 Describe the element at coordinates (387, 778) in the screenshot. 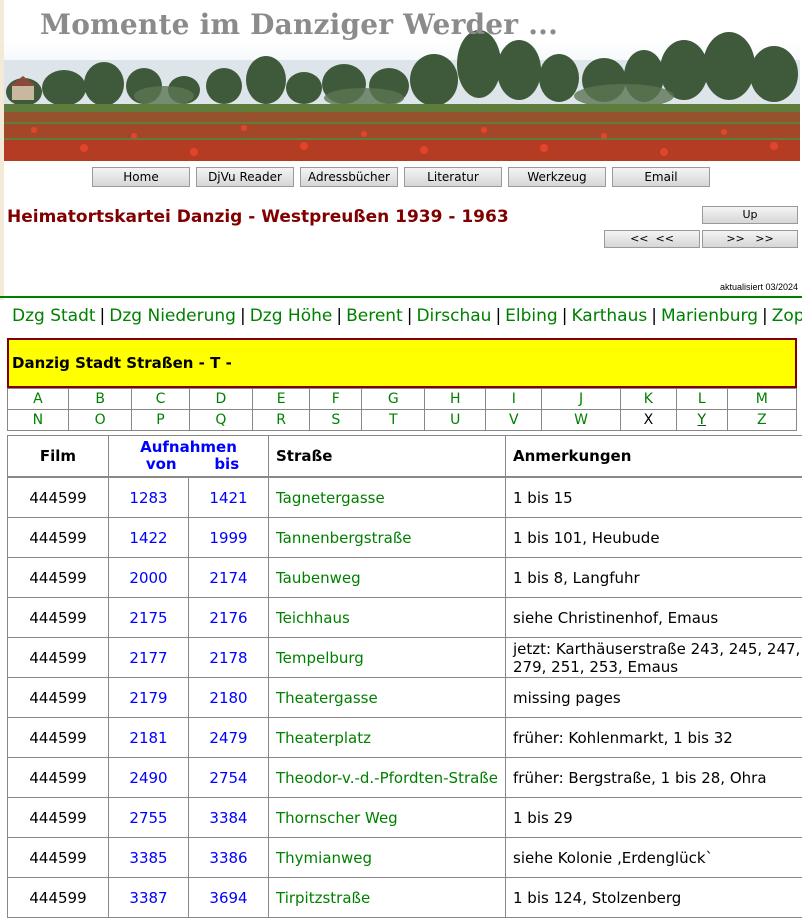

I see `cell-strasse-link: Theodor-v.-d.-Pfordten-Straße` at that location.